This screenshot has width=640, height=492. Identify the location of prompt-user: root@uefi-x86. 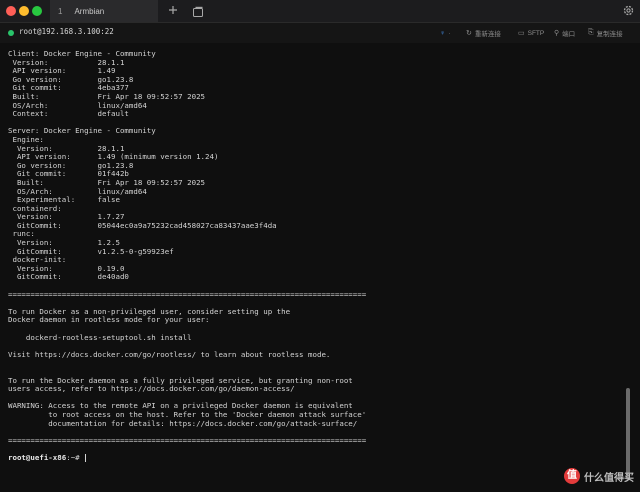
(37, 457).